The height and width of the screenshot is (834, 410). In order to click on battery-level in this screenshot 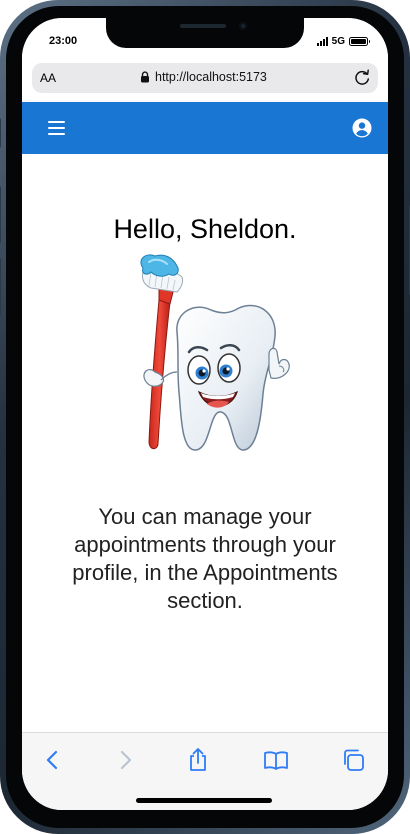, I will do `click(358, 41)`.